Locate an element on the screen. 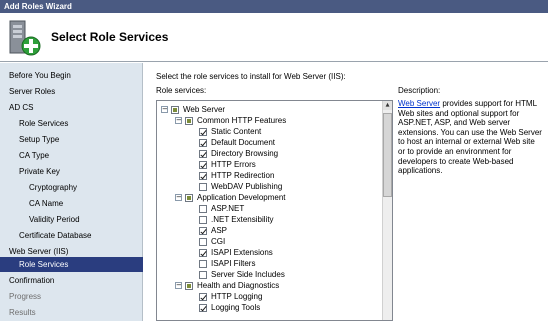 The height and width of the screenshot is (321, 548). description-label: Description: is located at coordinates (419, 90).